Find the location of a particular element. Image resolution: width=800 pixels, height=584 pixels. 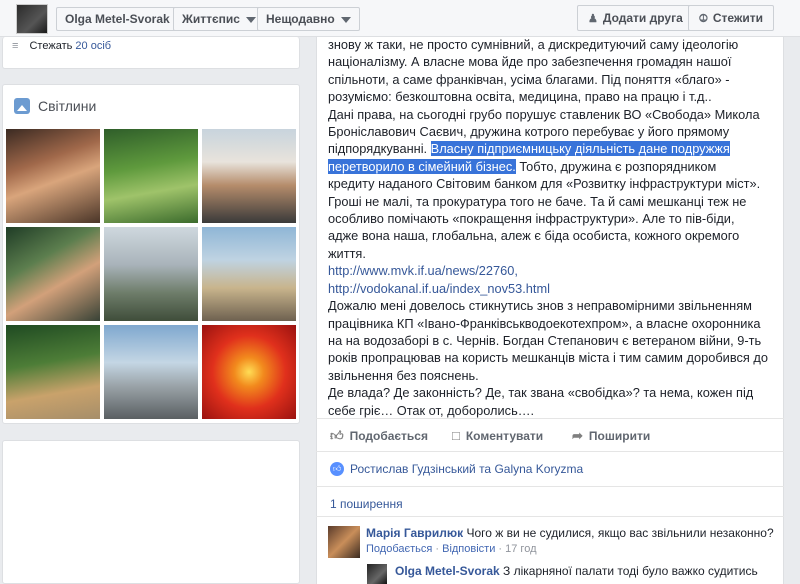

like-label: Подобається is located at coordinates (388, 436).